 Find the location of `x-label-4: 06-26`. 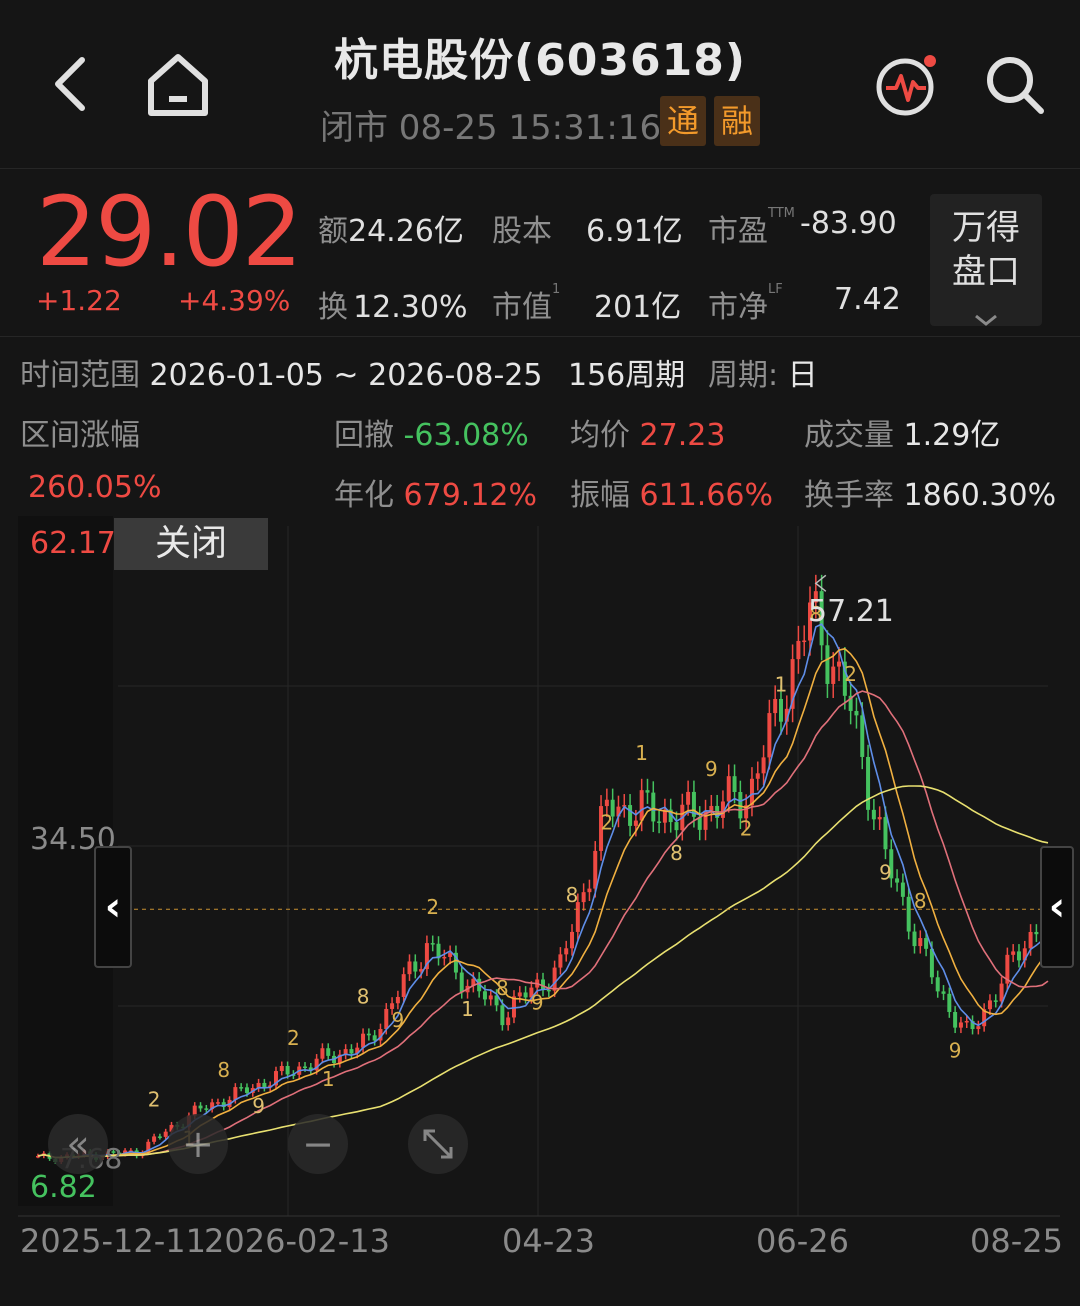

x-label-4: 06-26 is located at coordinates (802, 1241).